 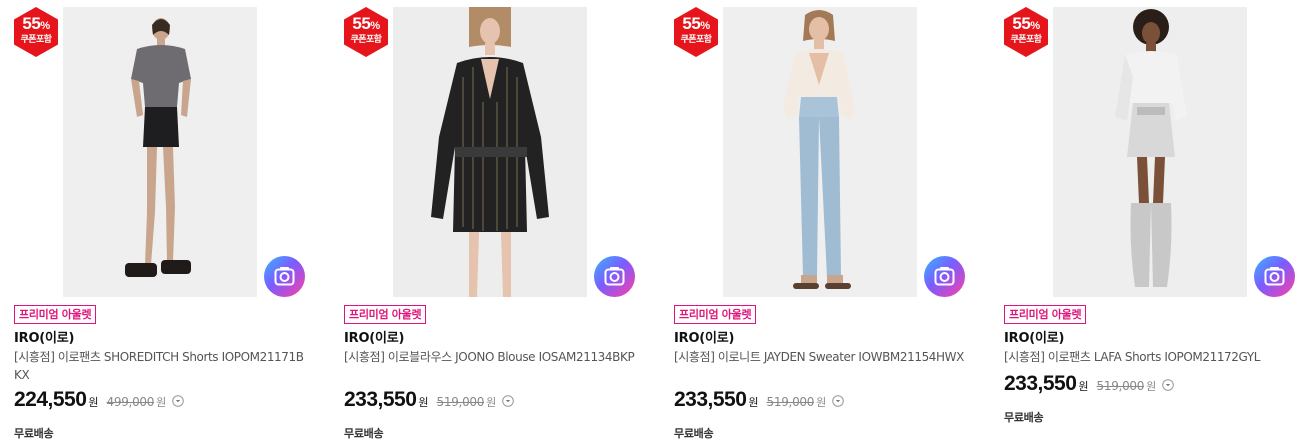 I want to click on product-title: [시흥점] 이로니트 JAYDEN Sweater IOWBM21154HWX, so click(x=820, y=357).